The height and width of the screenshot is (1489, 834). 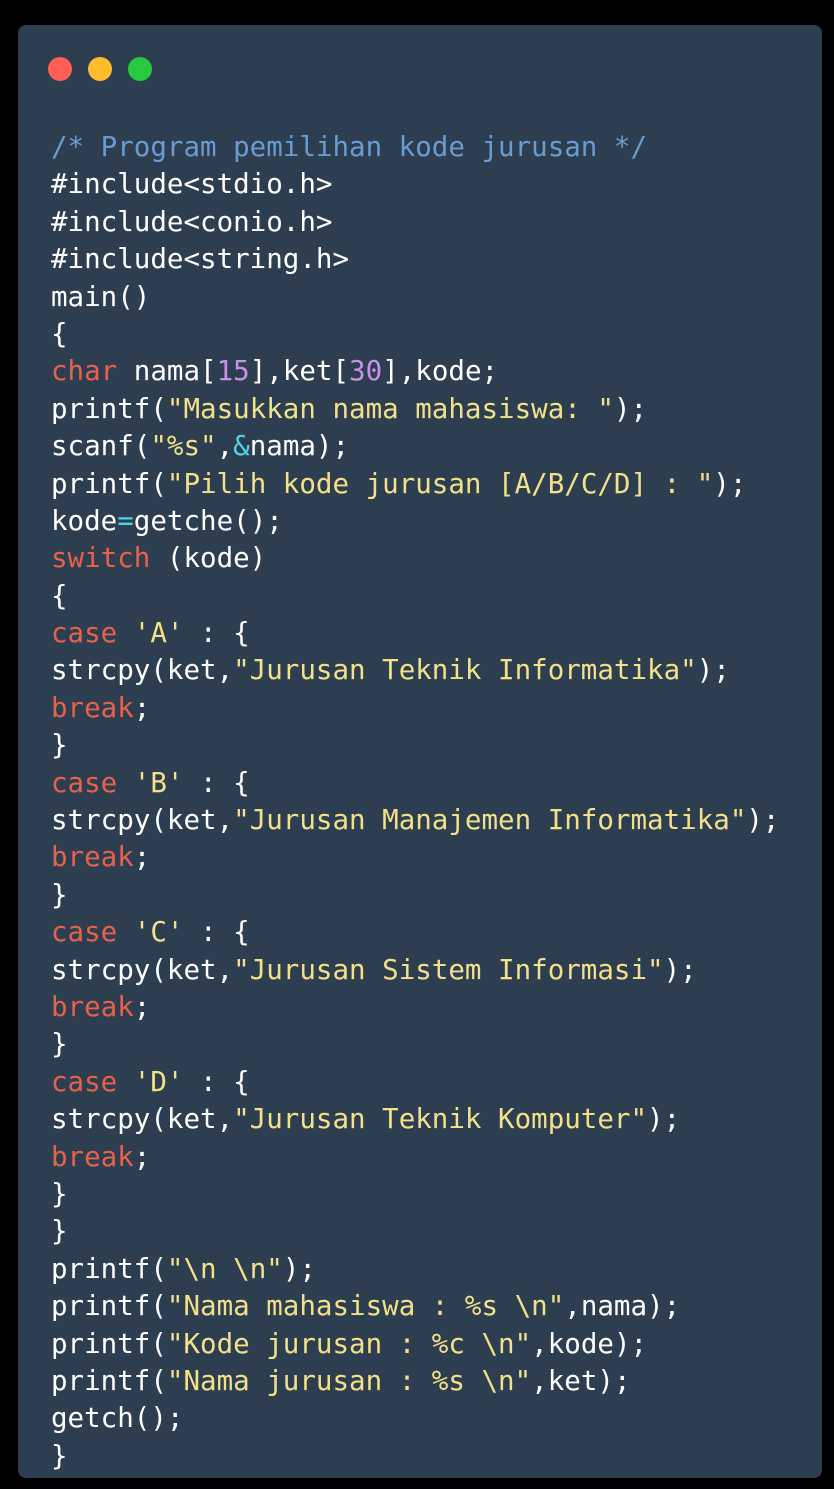 What do you see at coordinates (60, 69) in the screenshot?
I see `close-window-button` at bounding box center [60, 69].